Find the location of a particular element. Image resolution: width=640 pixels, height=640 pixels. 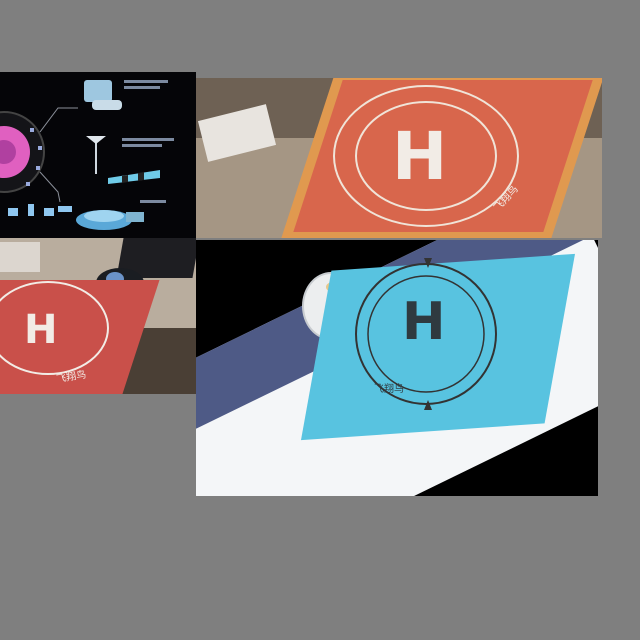

infographic-drawing is located at coordinates (87, 155).